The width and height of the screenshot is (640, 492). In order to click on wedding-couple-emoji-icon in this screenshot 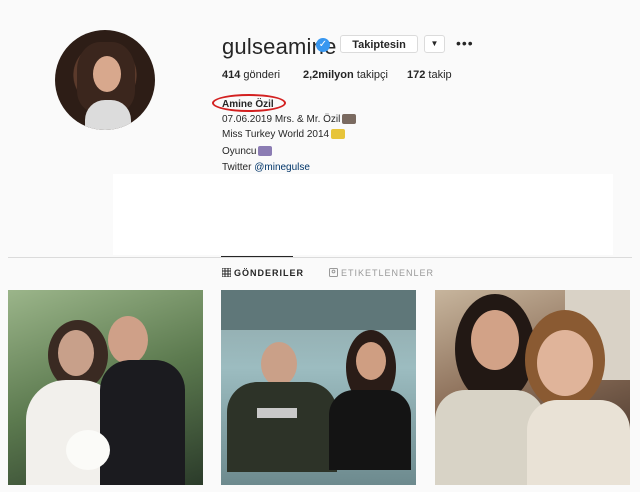, I will do `click(349, 119)`.